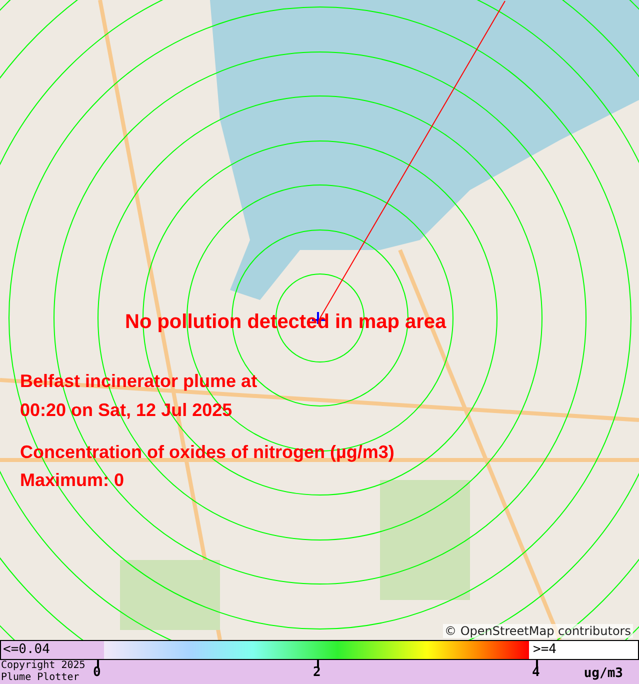 This screenshot has width=639, height=684. I want to click on map-attribution: © OpenStreetMap contributors, so click(537, 631).